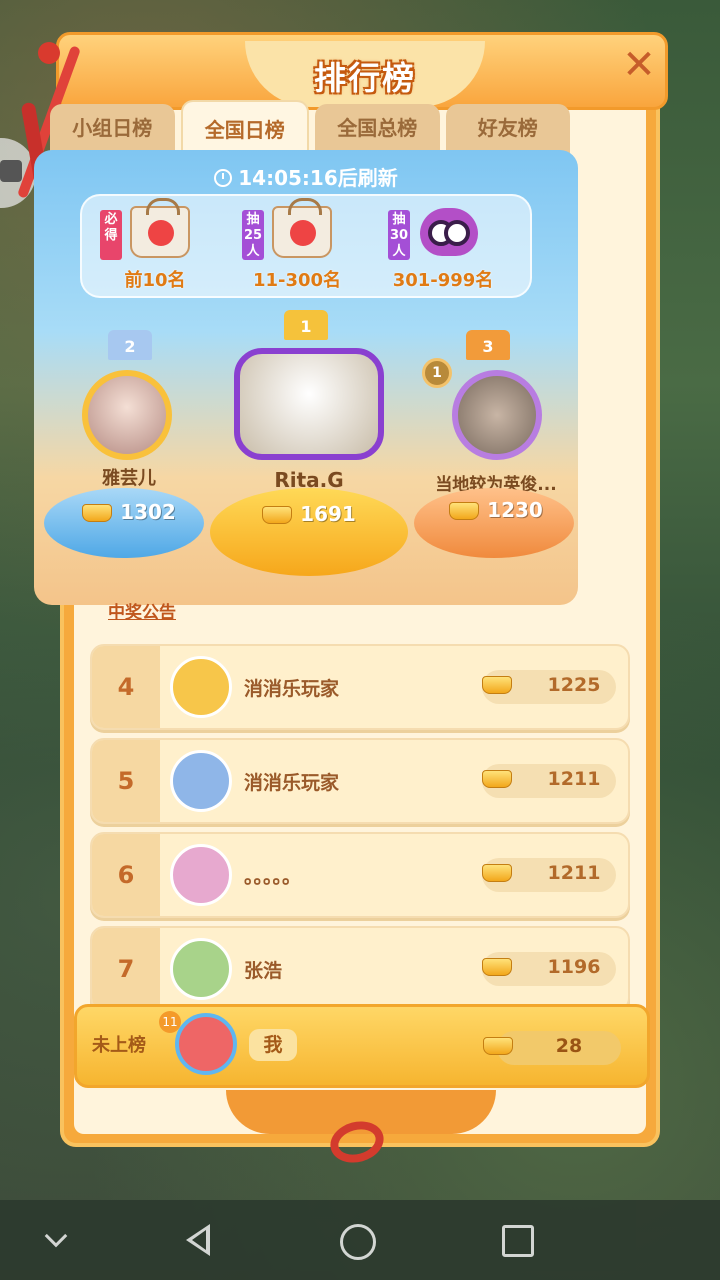 The width and height of the screenshot is (720, 1280). What do you see at coordinates (437, 373) in the screenshot?
I see `level-badge: 1` at bounding box center [437, 373].